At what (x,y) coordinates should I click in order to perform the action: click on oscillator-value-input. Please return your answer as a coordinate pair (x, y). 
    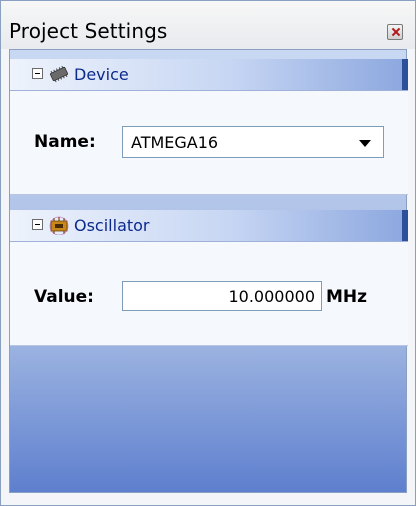
    Looking at the image, I should click on (222, 296).